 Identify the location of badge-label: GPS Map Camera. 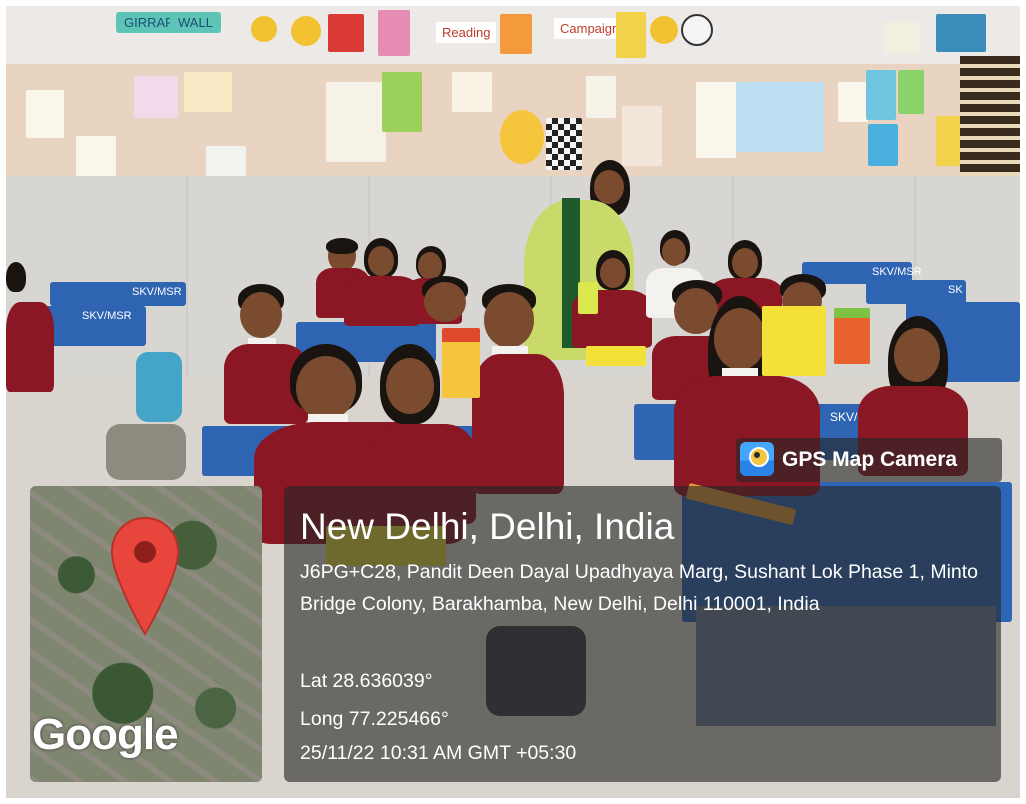
(870, 459).